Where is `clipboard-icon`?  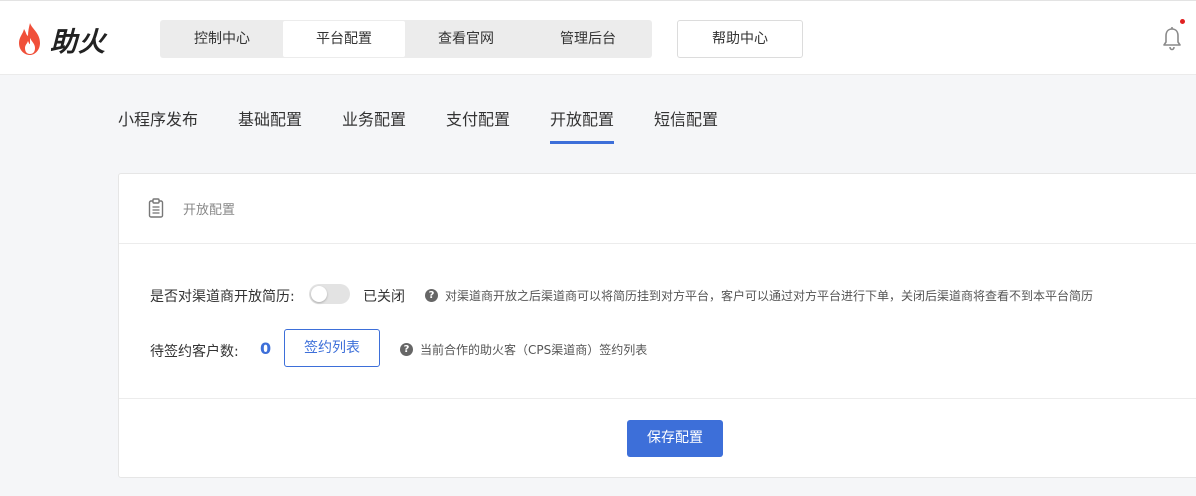
clipboard-icon is located at coordinates (156, 208).